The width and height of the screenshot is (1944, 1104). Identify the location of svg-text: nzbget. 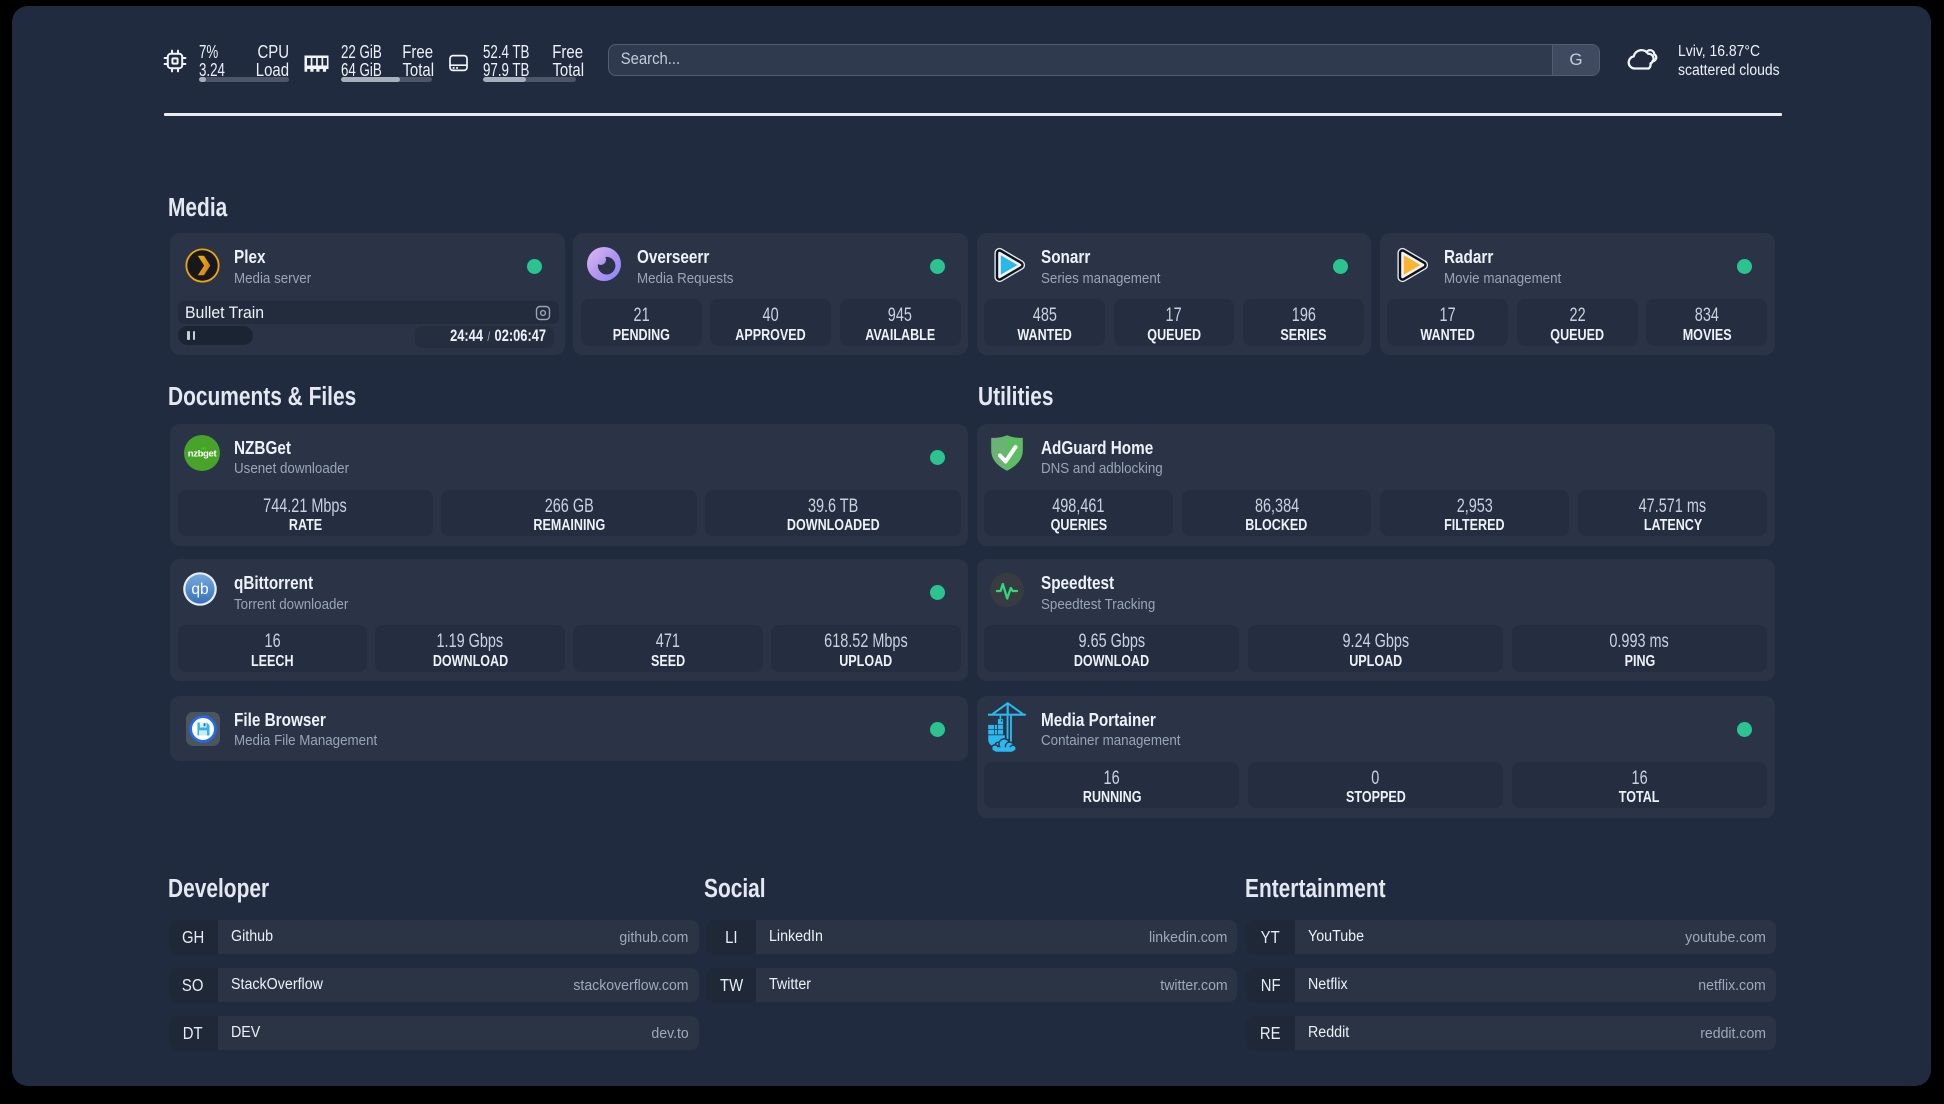
(203, 453).